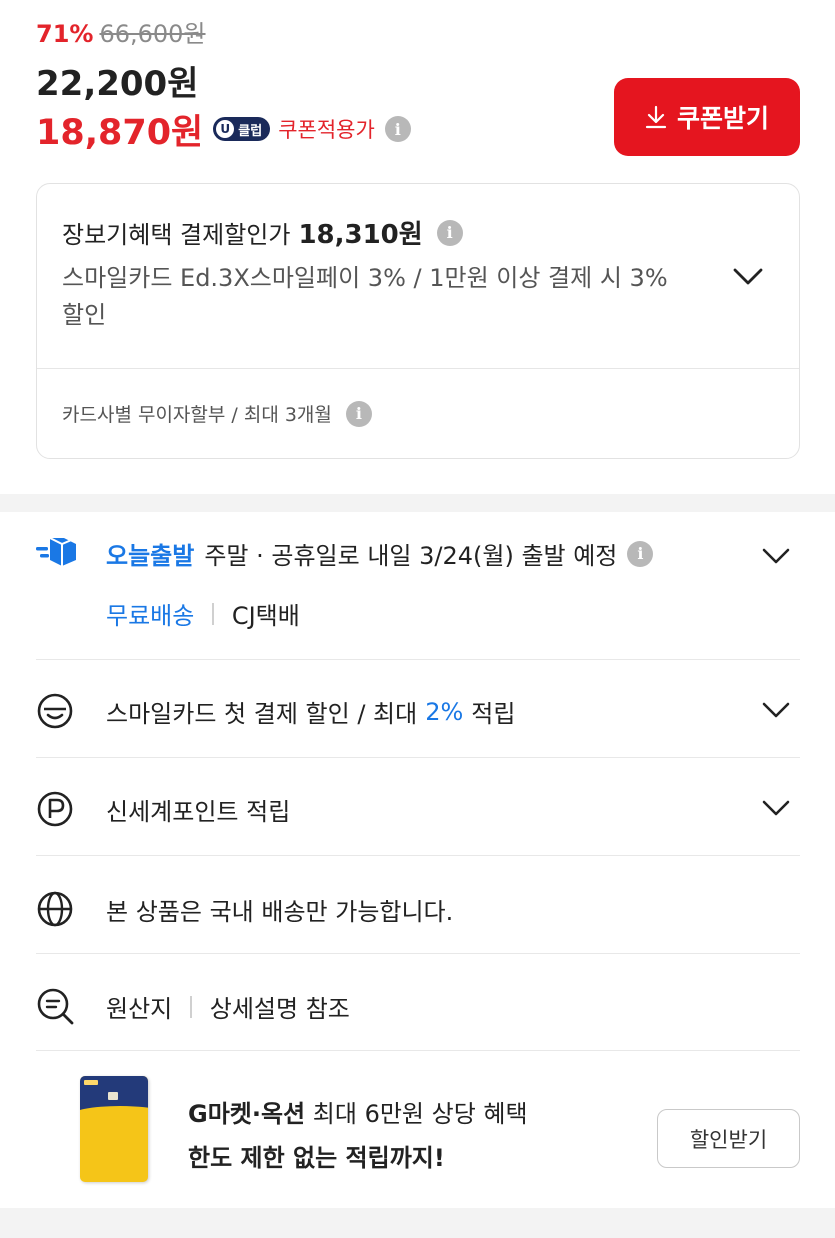 This screenshot has height=1238, width=835. What do you see at coordinates (198, 812) in the screenshot?
I see `points-text: 신세계포인트 적립` at bounding box center [198, 812].